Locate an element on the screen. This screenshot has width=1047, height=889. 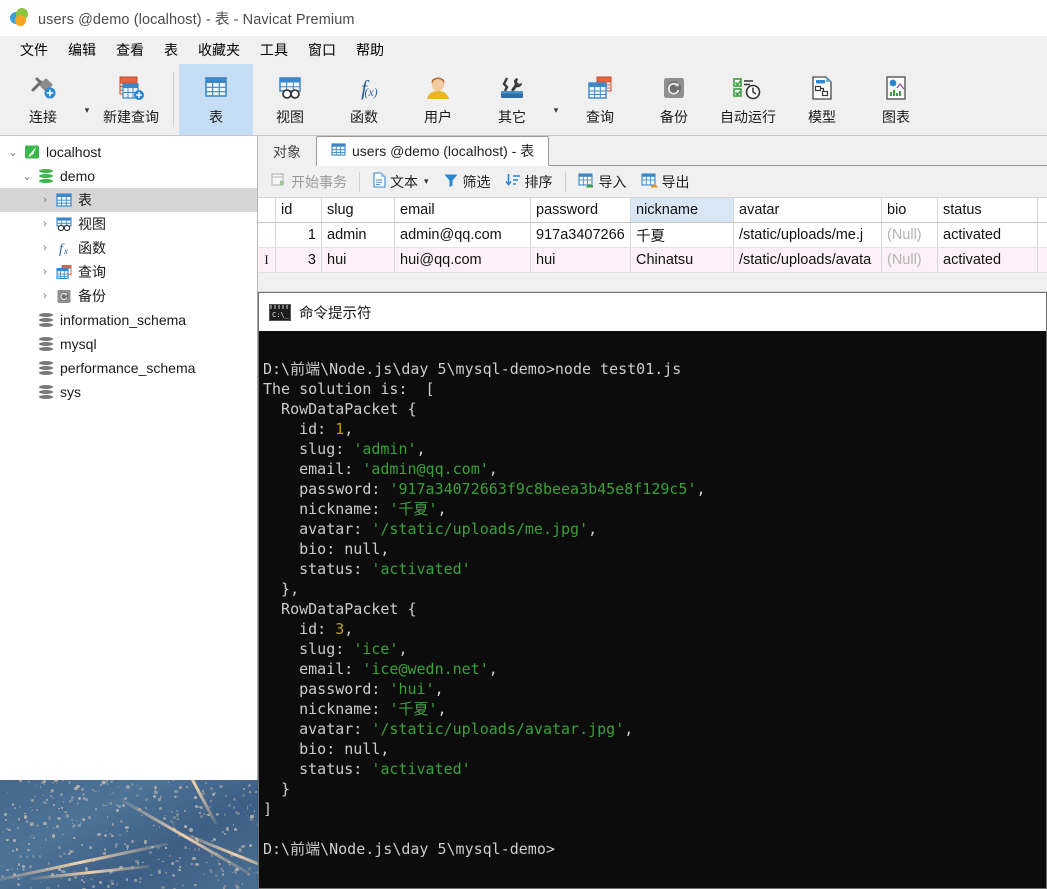
cell-id: 3 is located at coordinates (299, 260).